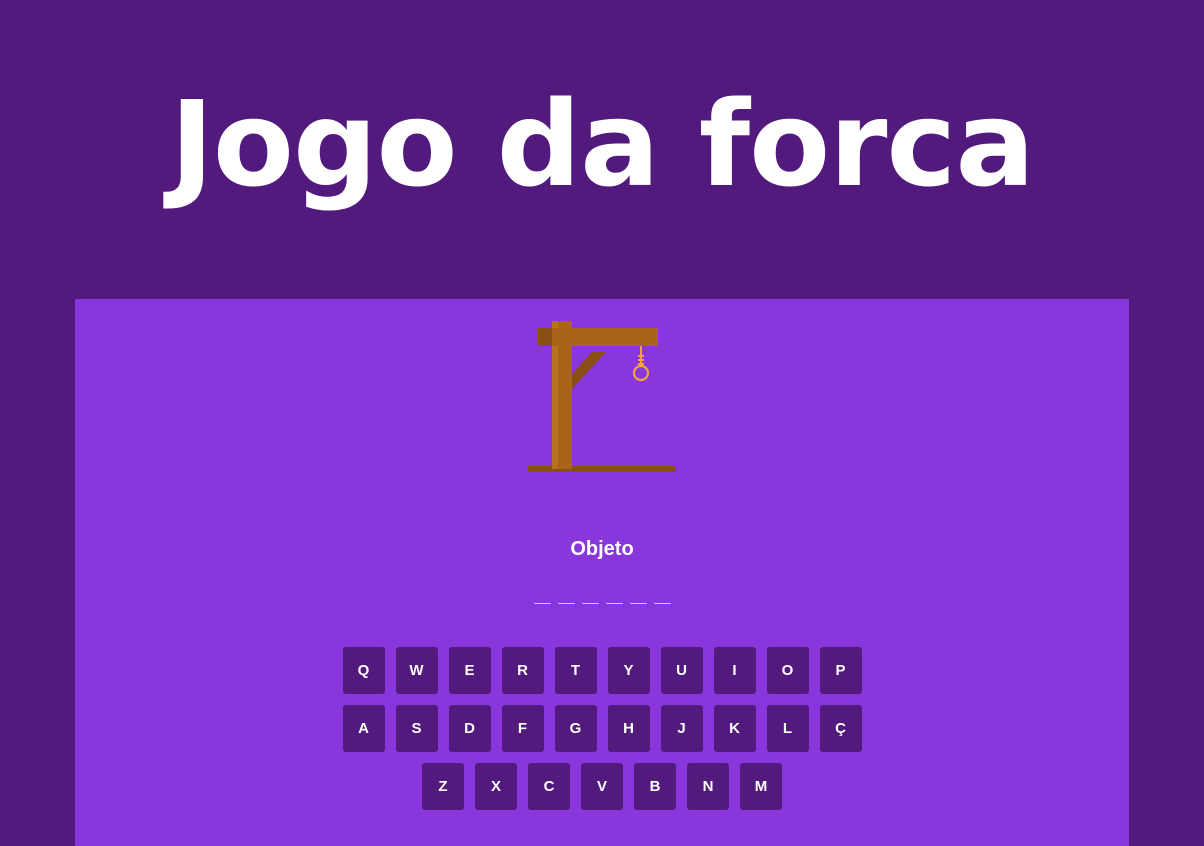  I want to click on key-i: I, so click(734, 670).